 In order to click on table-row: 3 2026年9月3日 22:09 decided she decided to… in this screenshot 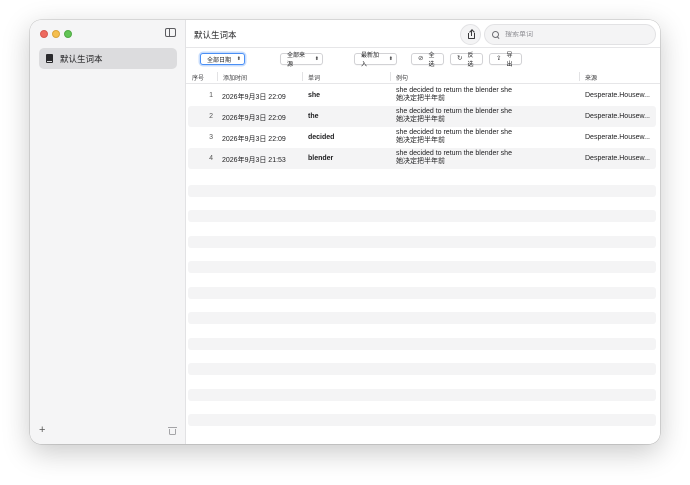, I will do `click(422, 137)`.